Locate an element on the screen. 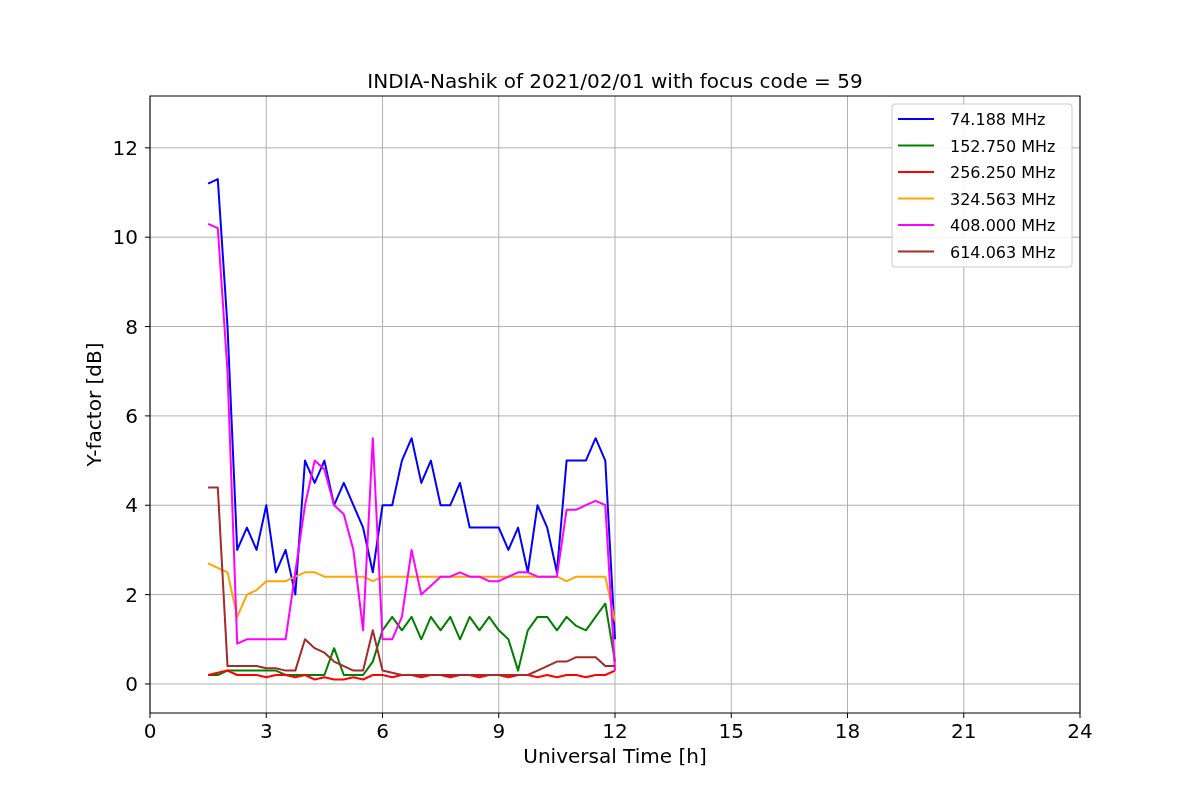 This screenshot has width=1200, height=800. x-tick-label: 6 is located at coordinates (382, 731).